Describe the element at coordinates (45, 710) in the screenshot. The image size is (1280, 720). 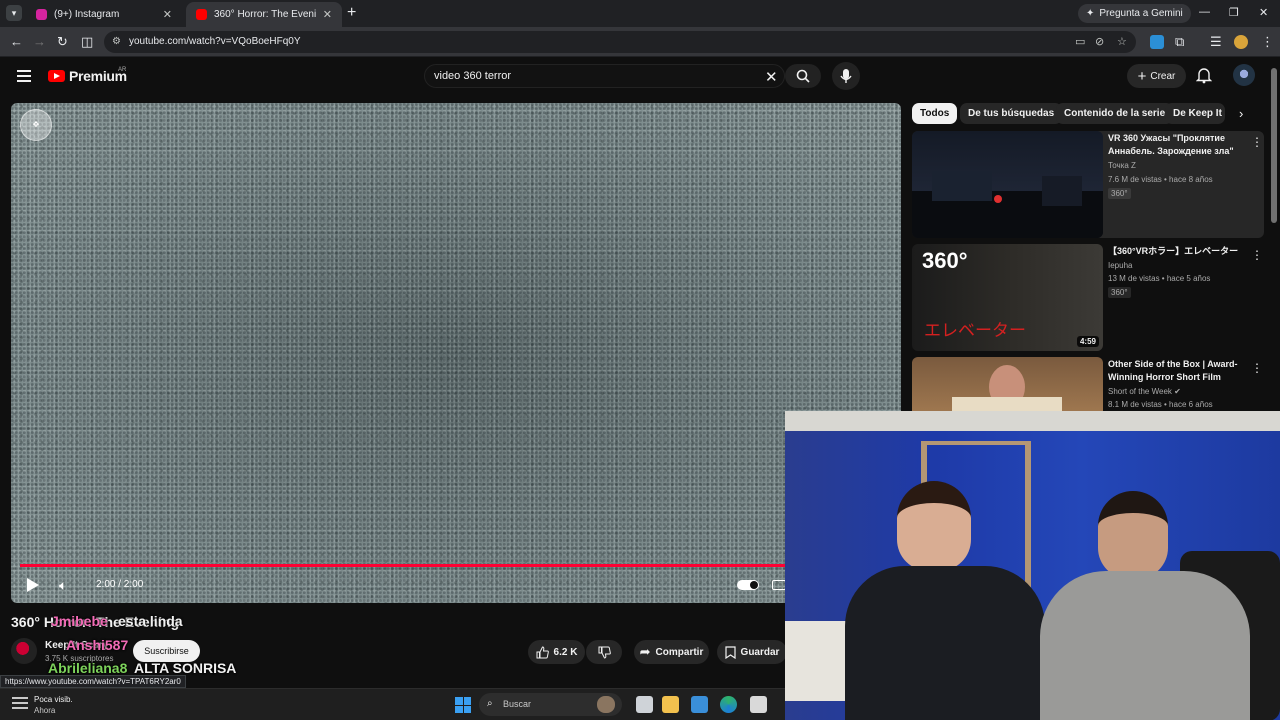
I see `weather-sub: Ahora` at that location.